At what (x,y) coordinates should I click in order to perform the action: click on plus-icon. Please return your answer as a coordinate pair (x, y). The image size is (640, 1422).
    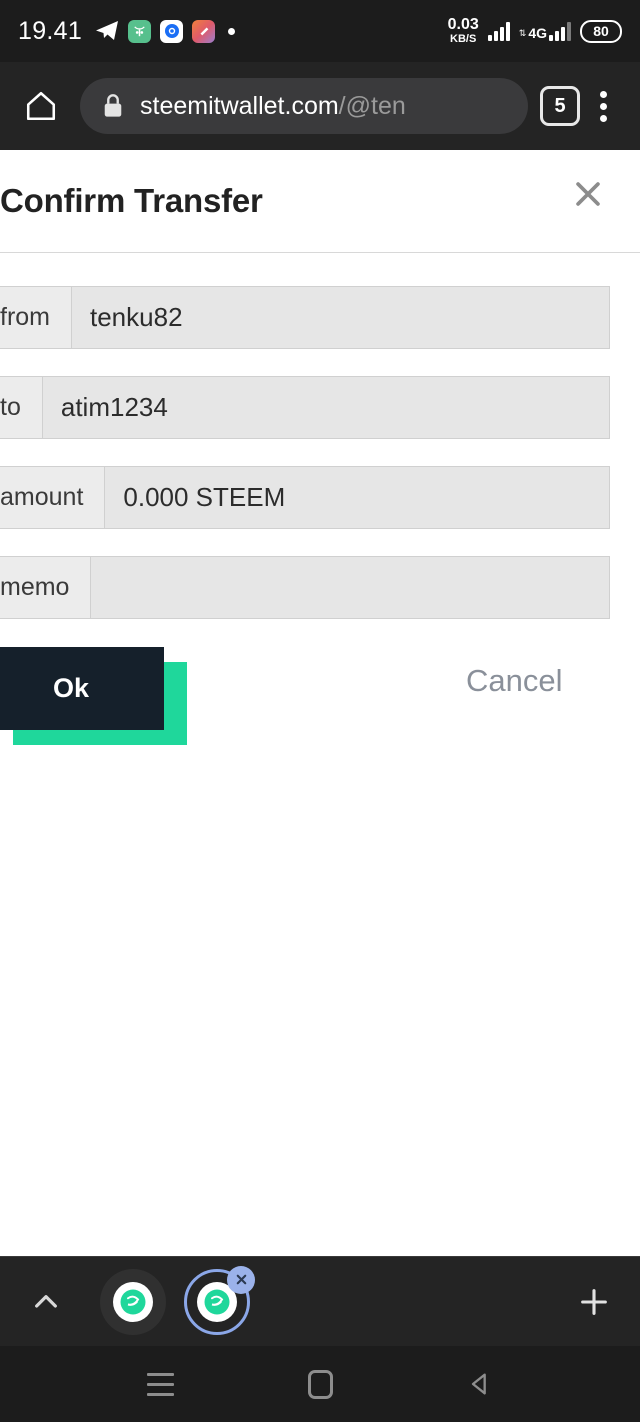
    Looking at the image, I should click on (594, 1302).